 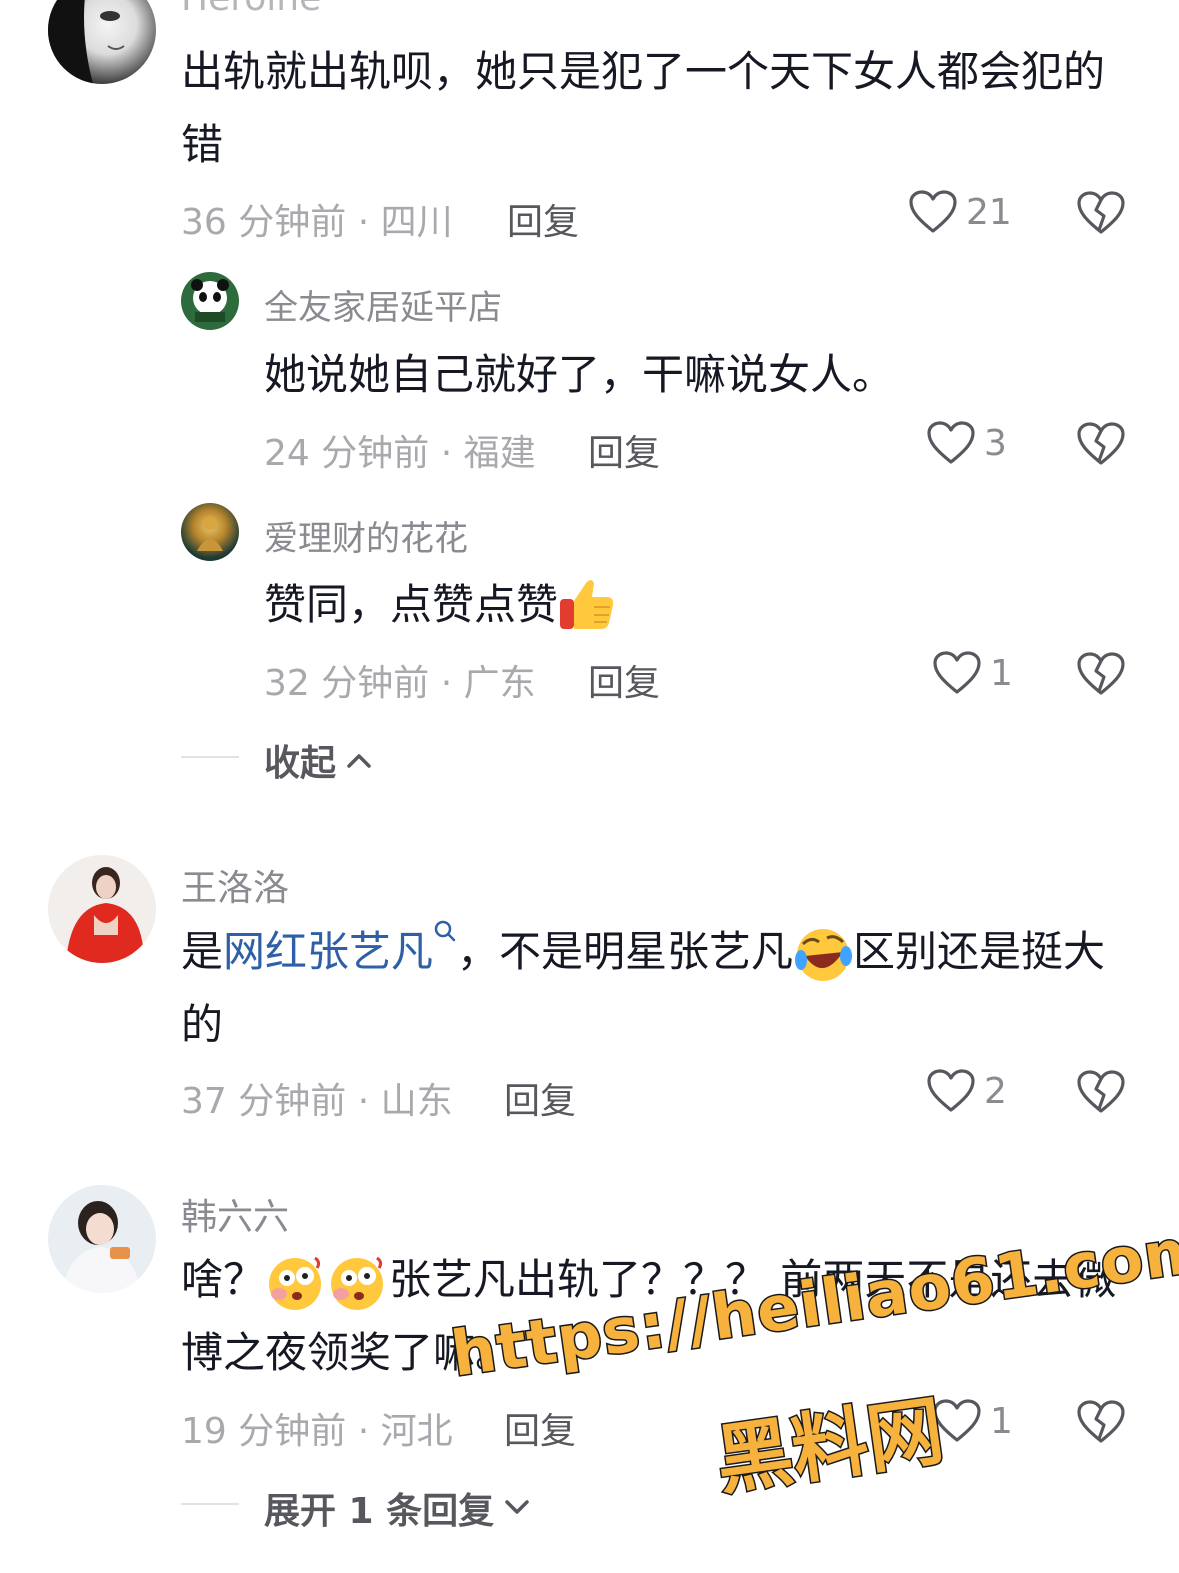 I want to click on thumbs-up-icon, so click(x=587, y=604).